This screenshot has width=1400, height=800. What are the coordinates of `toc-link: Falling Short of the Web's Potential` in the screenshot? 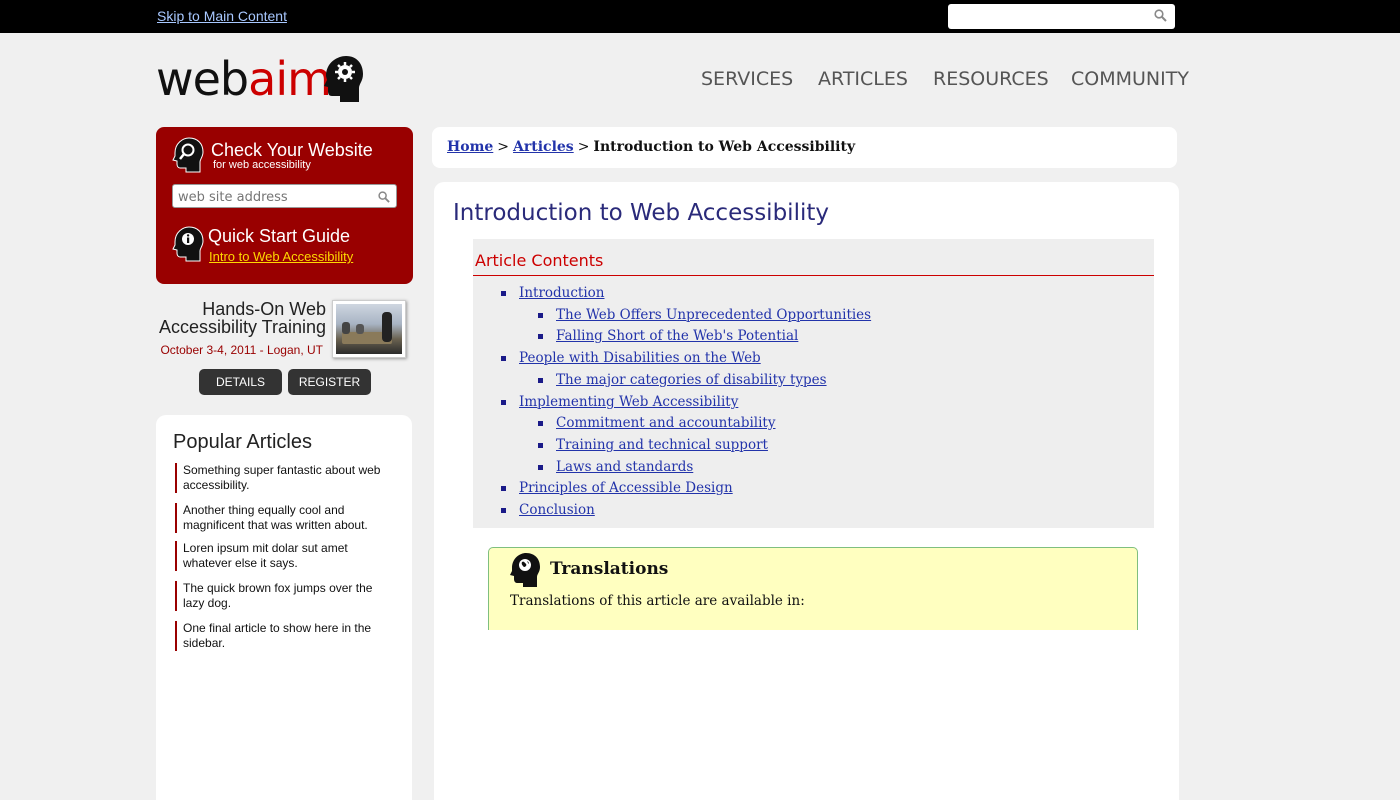 It's located at (677, 336).